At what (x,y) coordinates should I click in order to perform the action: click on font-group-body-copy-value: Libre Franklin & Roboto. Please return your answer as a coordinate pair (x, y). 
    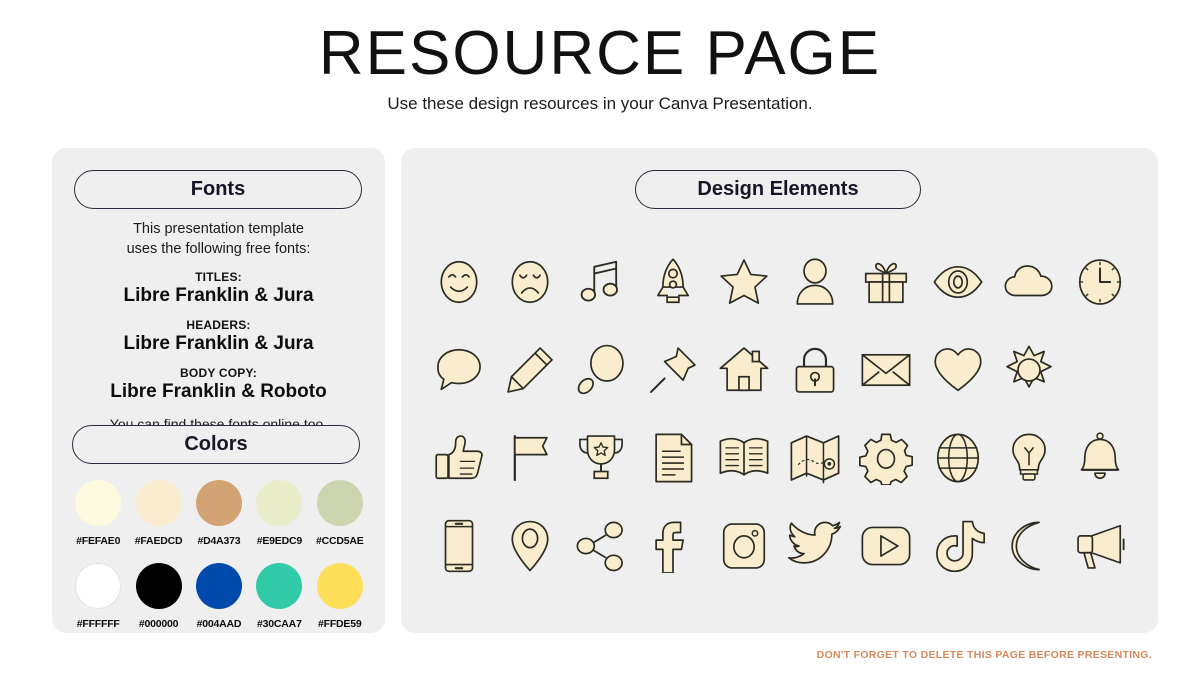
    Looking at the image, I should click on (218, 392).